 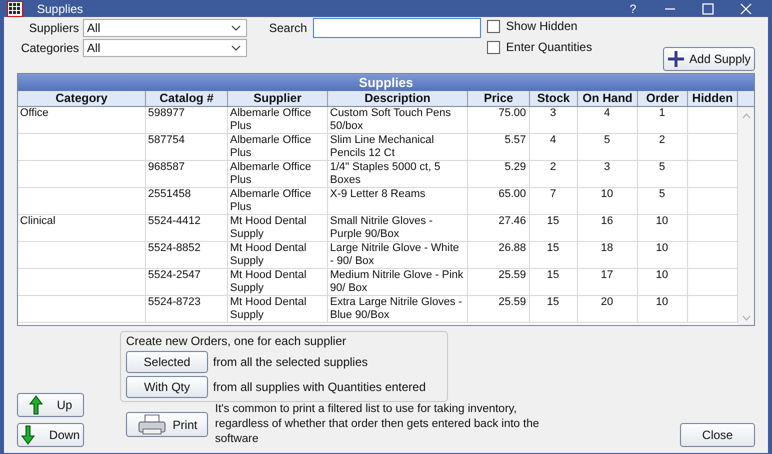 What do you see at coordinates (151, 425) in the screenshot?
I see `printer-icon` at bounding box center [151, 425].